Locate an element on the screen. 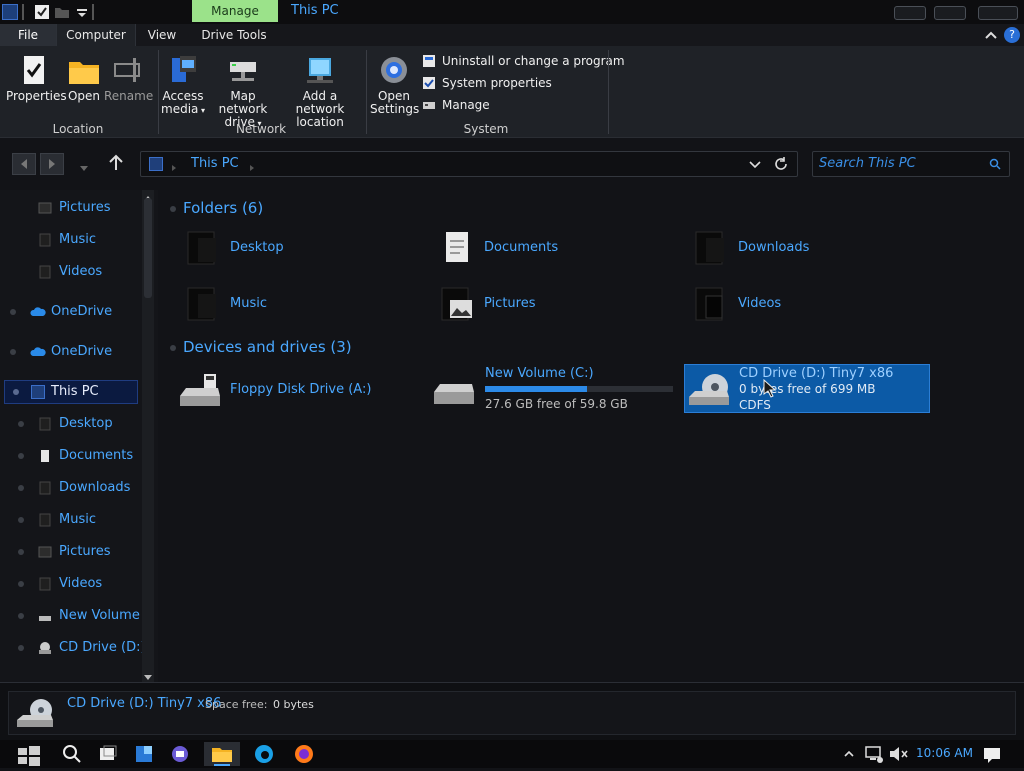 The width and height of the screenshot is (1024, 771). refresh-icon is located at coordinates (781, 164).